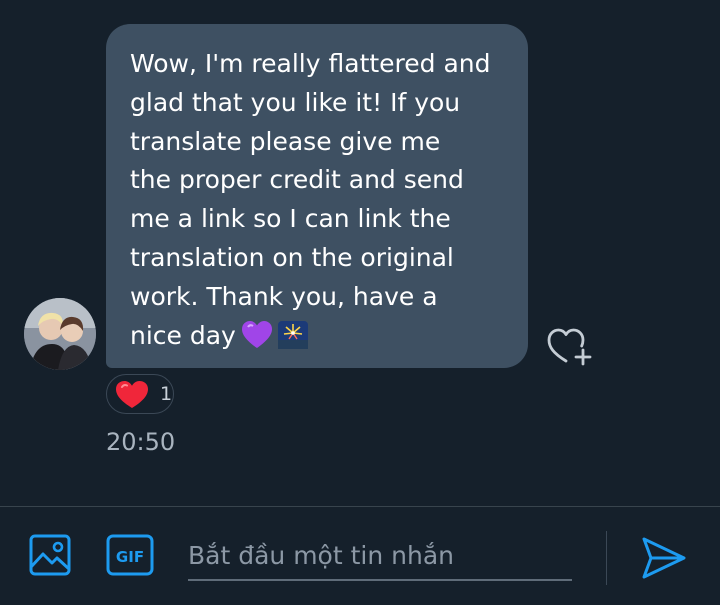 The image size is (720, 605). I want to click on add-reaction-button, so click(570, 347).